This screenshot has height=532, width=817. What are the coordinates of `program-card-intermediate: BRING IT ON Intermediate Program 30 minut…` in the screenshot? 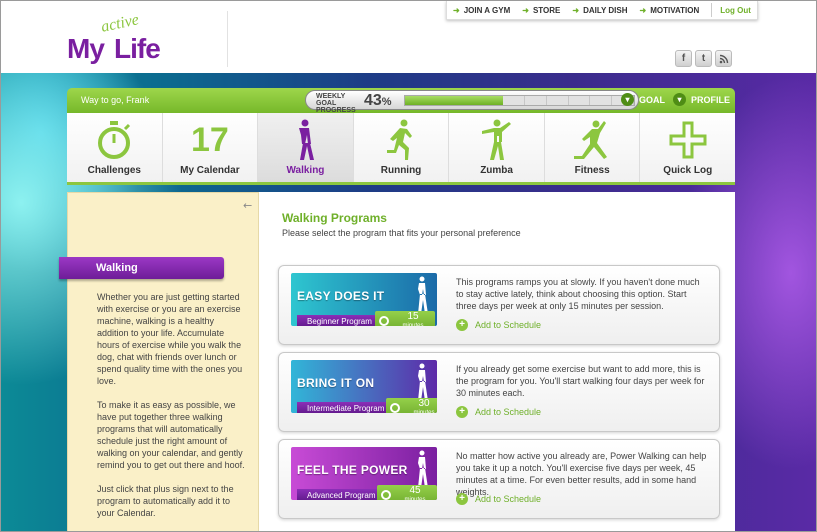 It's located at (499, 392).